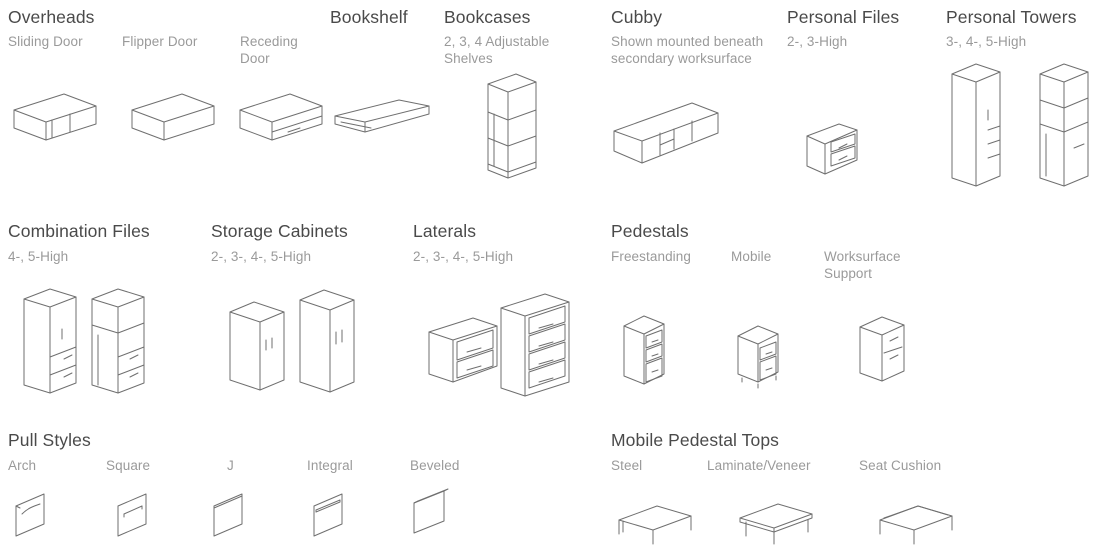  Describe the element at coordinates (900, 465) in the screenshot. I see `top-option-seat-cushion: Seat Cushion` at that location.